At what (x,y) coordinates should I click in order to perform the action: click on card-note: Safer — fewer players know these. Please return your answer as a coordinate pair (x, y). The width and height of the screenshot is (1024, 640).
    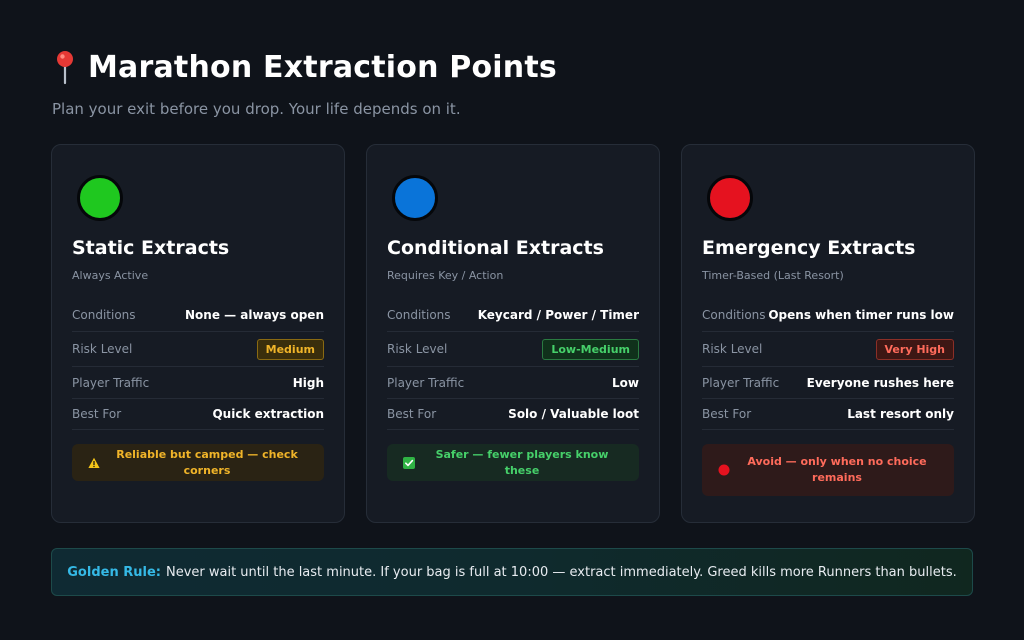
    Looking at the image, I should click on (513, 462).